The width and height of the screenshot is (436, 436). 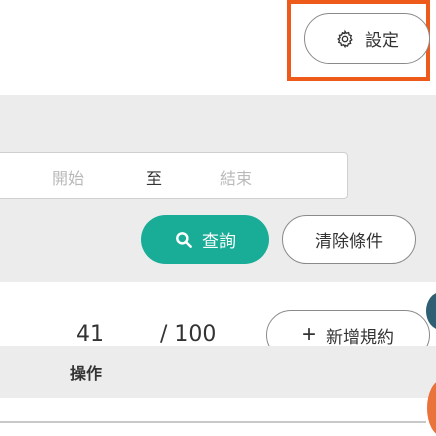 I want to click on row-divider, so click(x=213, y=422).